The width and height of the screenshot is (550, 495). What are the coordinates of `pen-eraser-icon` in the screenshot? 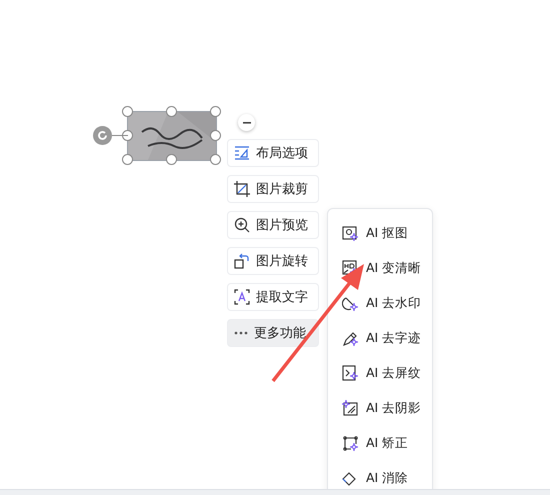 It's located at (350, 338).